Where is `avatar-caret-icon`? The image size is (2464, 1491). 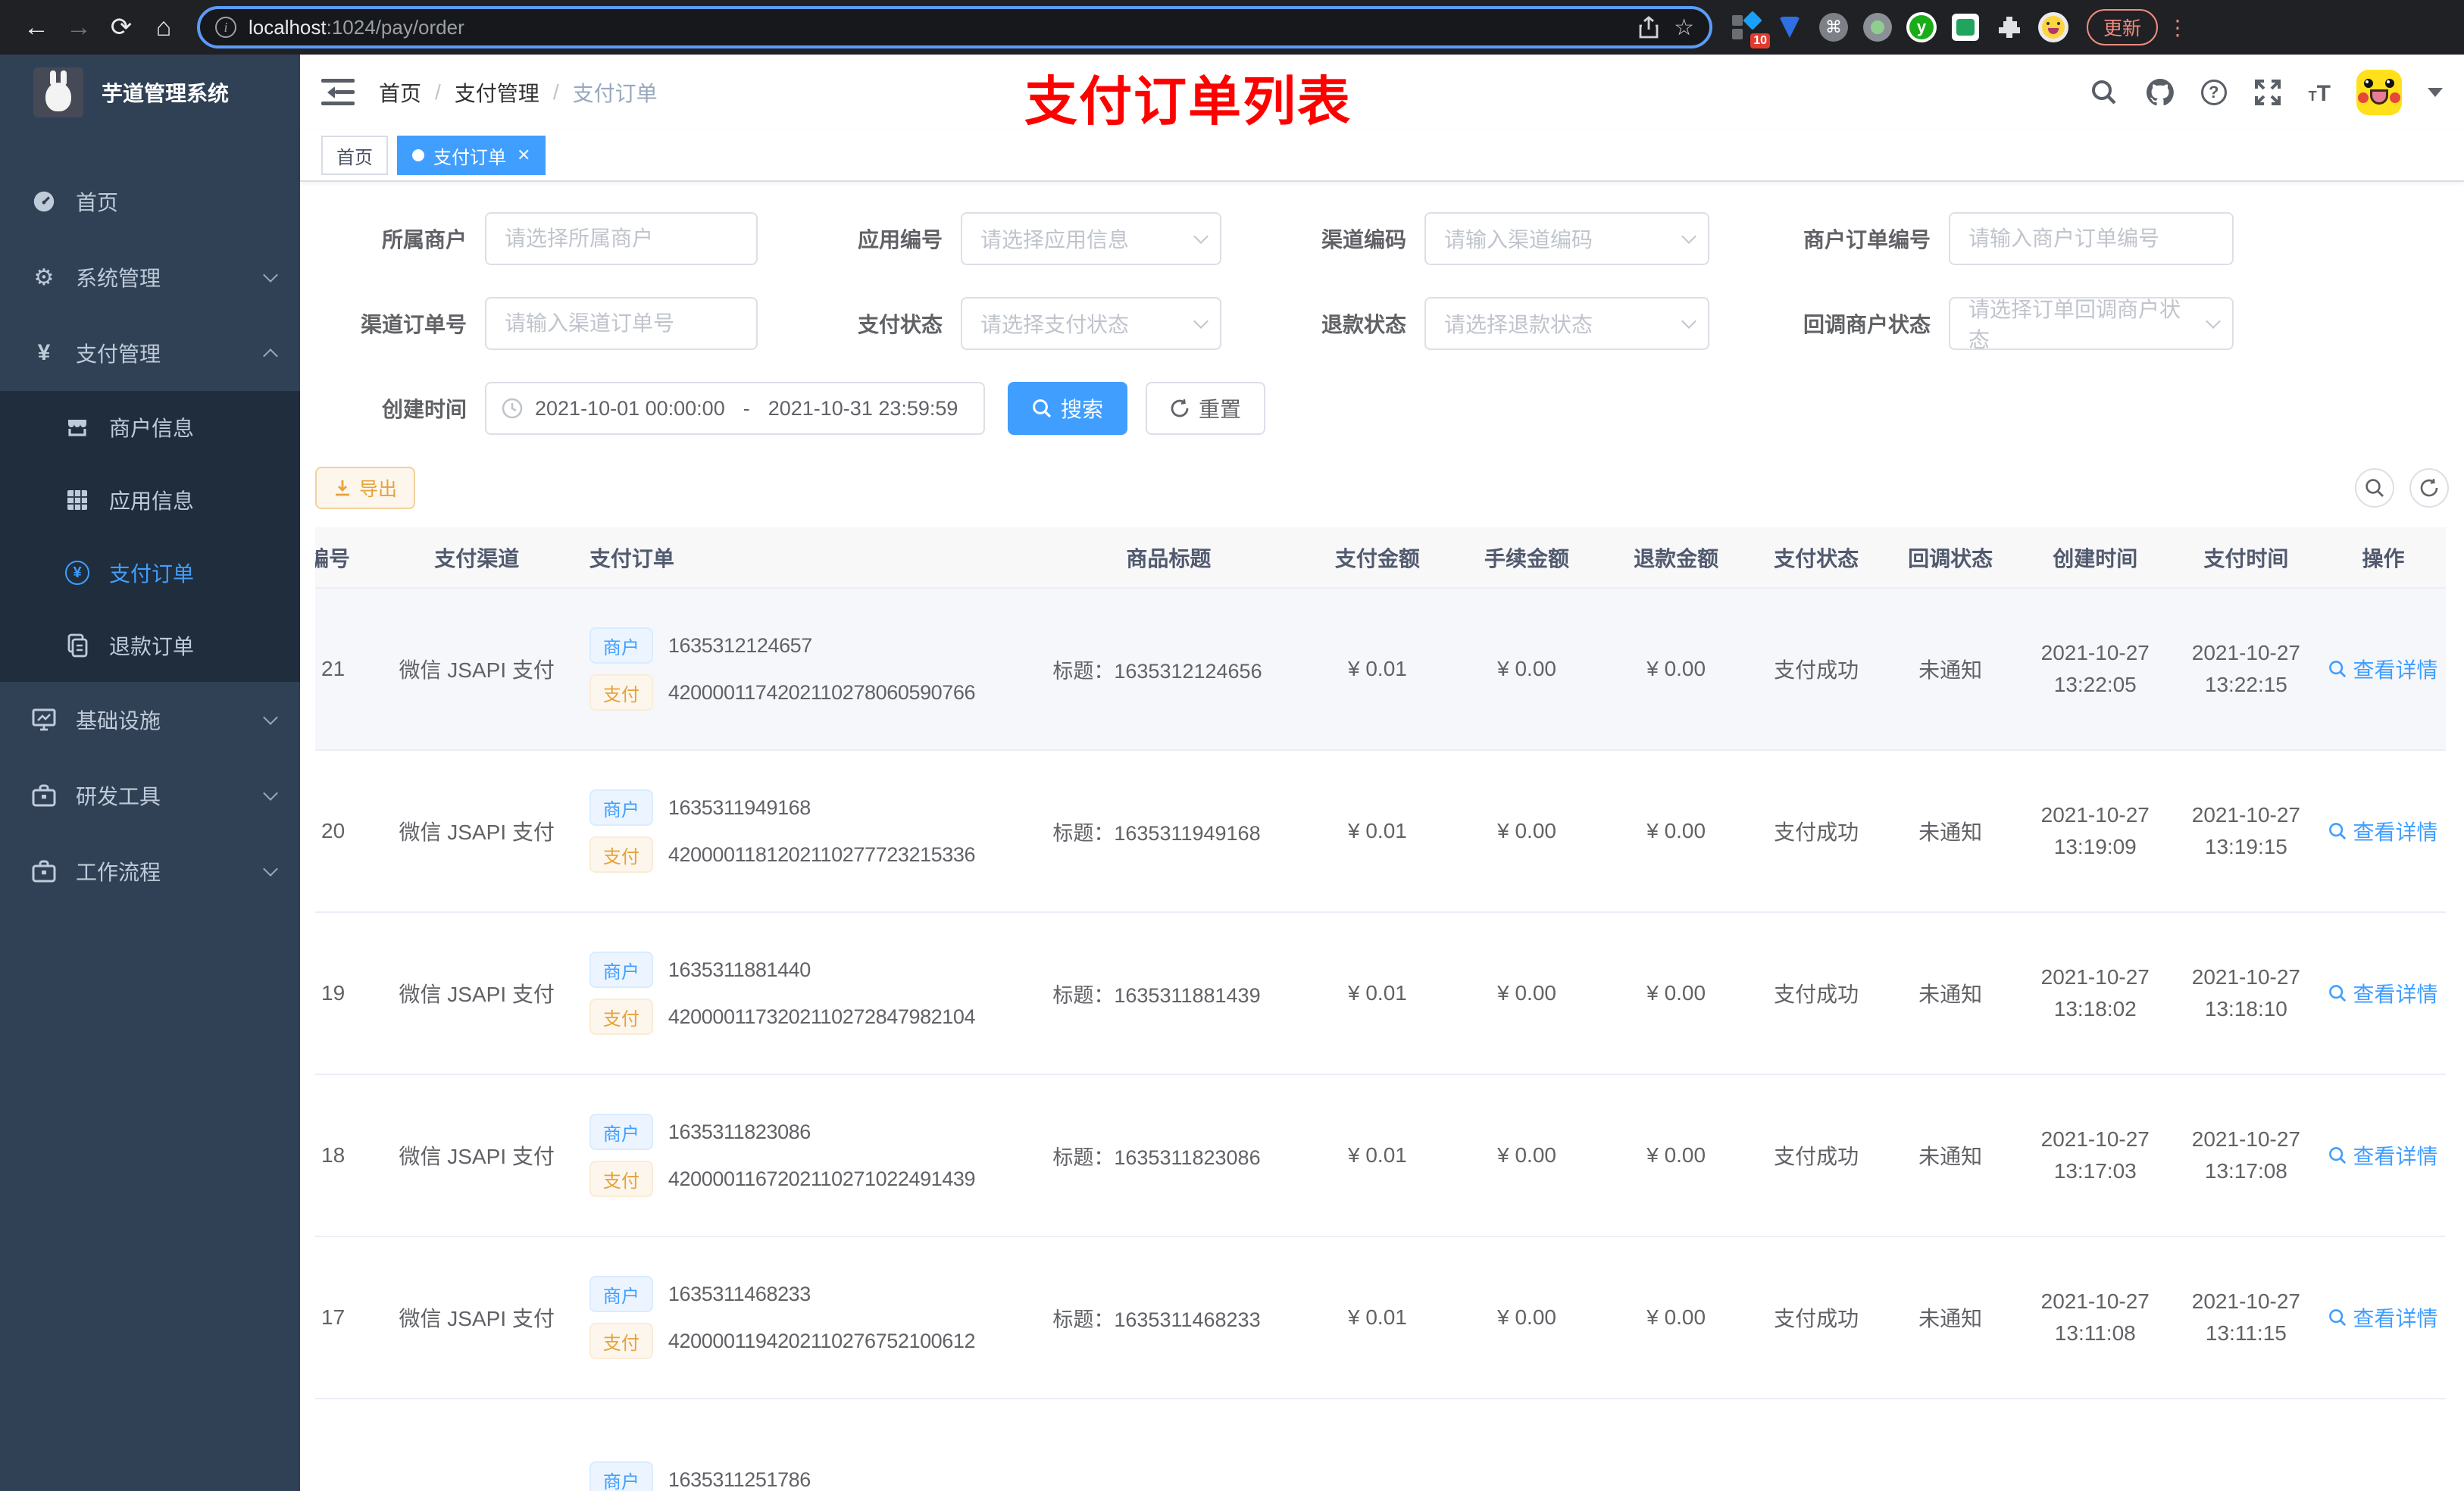
avatar-caret-icon is located at coordinates (2435, 96).